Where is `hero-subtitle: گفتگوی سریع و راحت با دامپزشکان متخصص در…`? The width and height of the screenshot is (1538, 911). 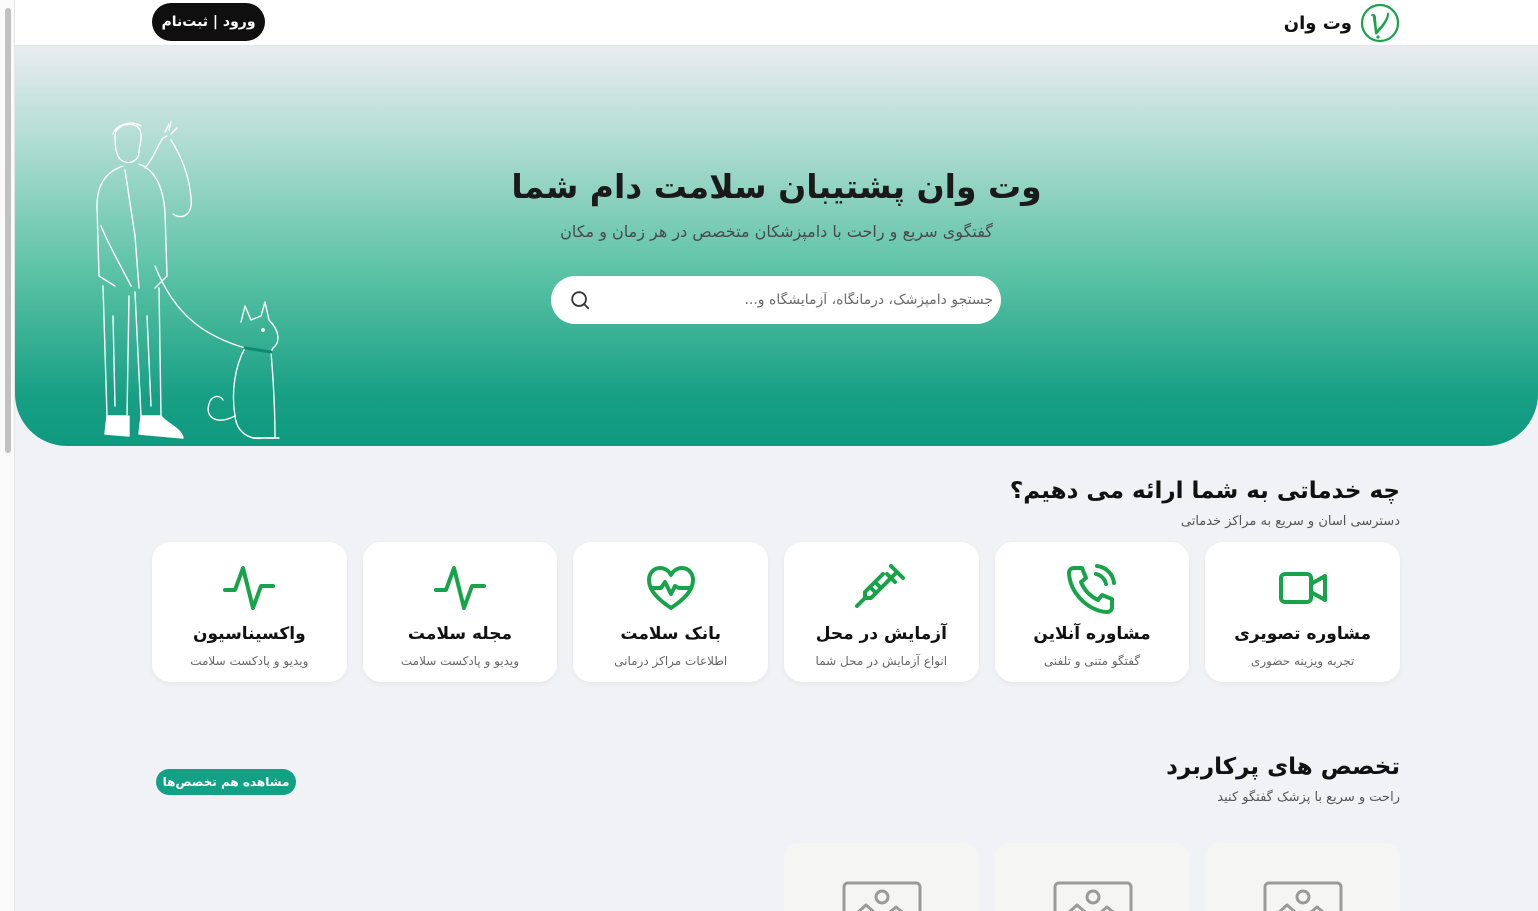 hero-subtitle: گفتگوی سریع و راحت با دامپزشکان متخصص در… is located at coordinates (776, 231).